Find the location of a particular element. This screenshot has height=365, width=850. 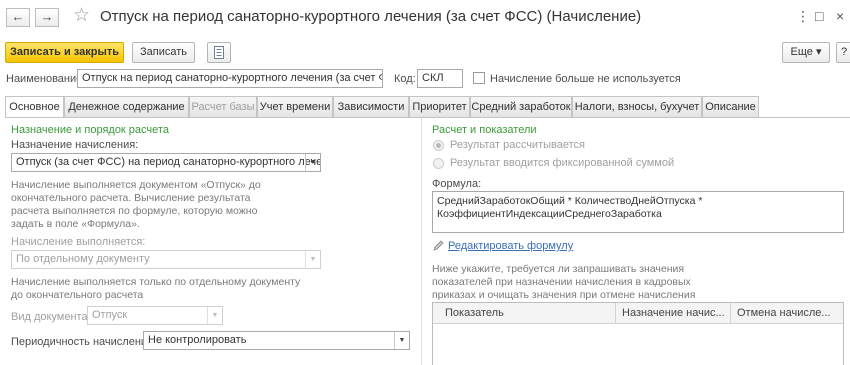

back-button: ← is located at coordinates (18, 17).